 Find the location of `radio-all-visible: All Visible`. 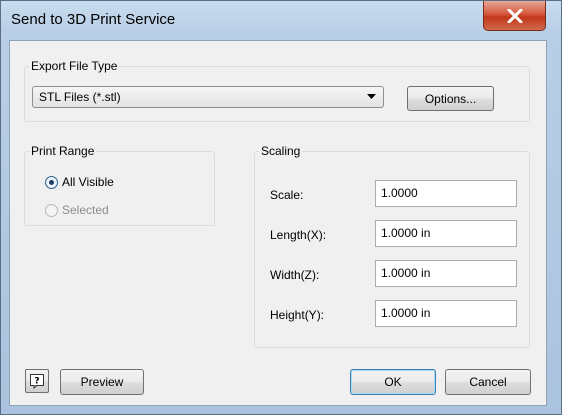

radio-all-visible: All Visible is located at coordinates (79, 182).